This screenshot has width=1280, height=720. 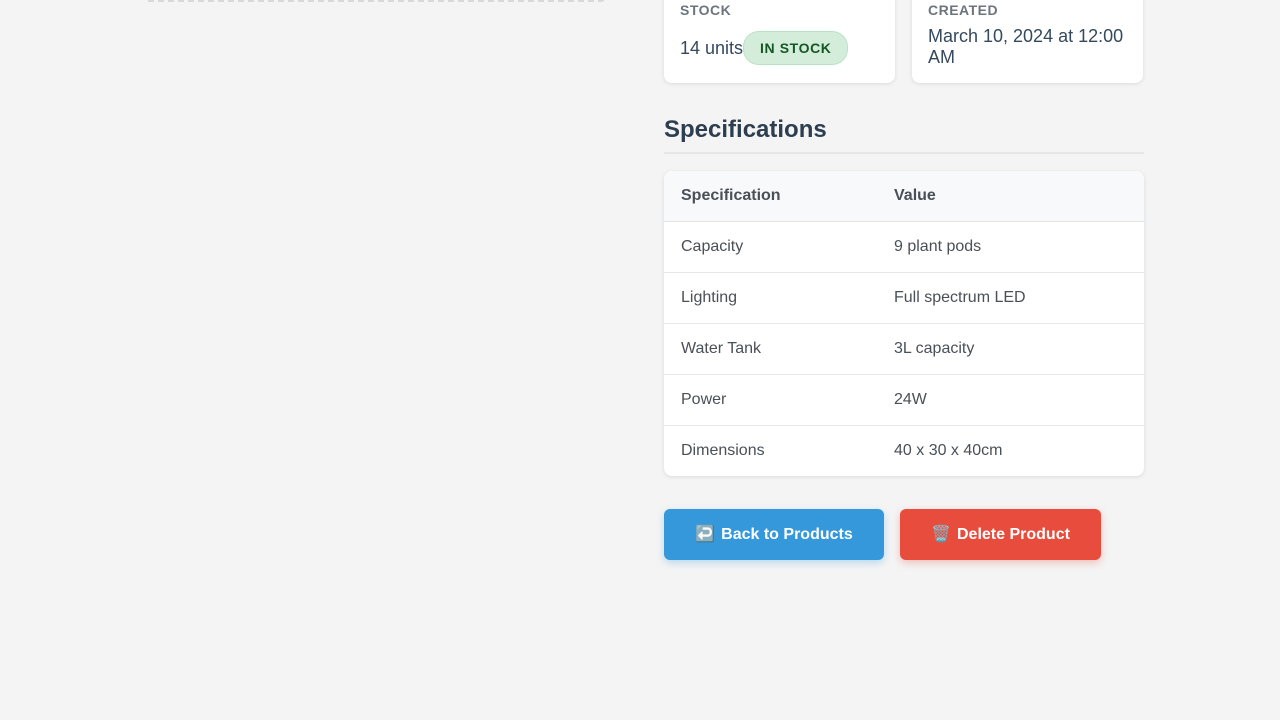 I want to click on back-to-products-button: ↩️ Back to Products, so click(x=774, y=534).